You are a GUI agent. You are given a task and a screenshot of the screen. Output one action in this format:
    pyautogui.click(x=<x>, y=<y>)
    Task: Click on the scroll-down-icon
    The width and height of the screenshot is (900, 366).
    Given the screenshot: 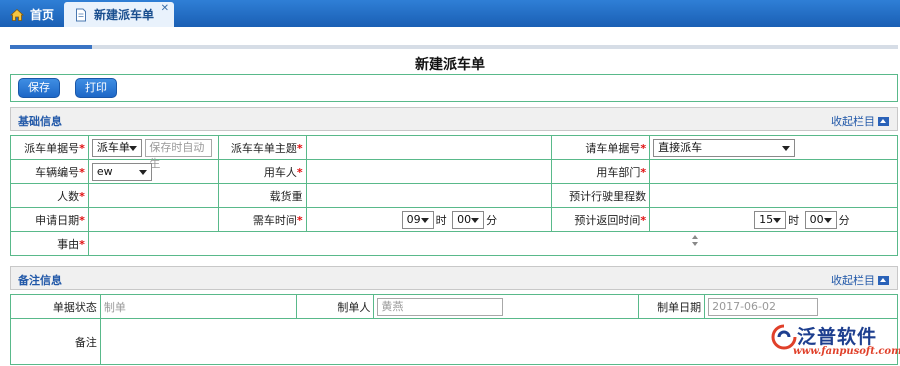 What is the action you would take?
    pyautogui.click(x=694, y=244)
    